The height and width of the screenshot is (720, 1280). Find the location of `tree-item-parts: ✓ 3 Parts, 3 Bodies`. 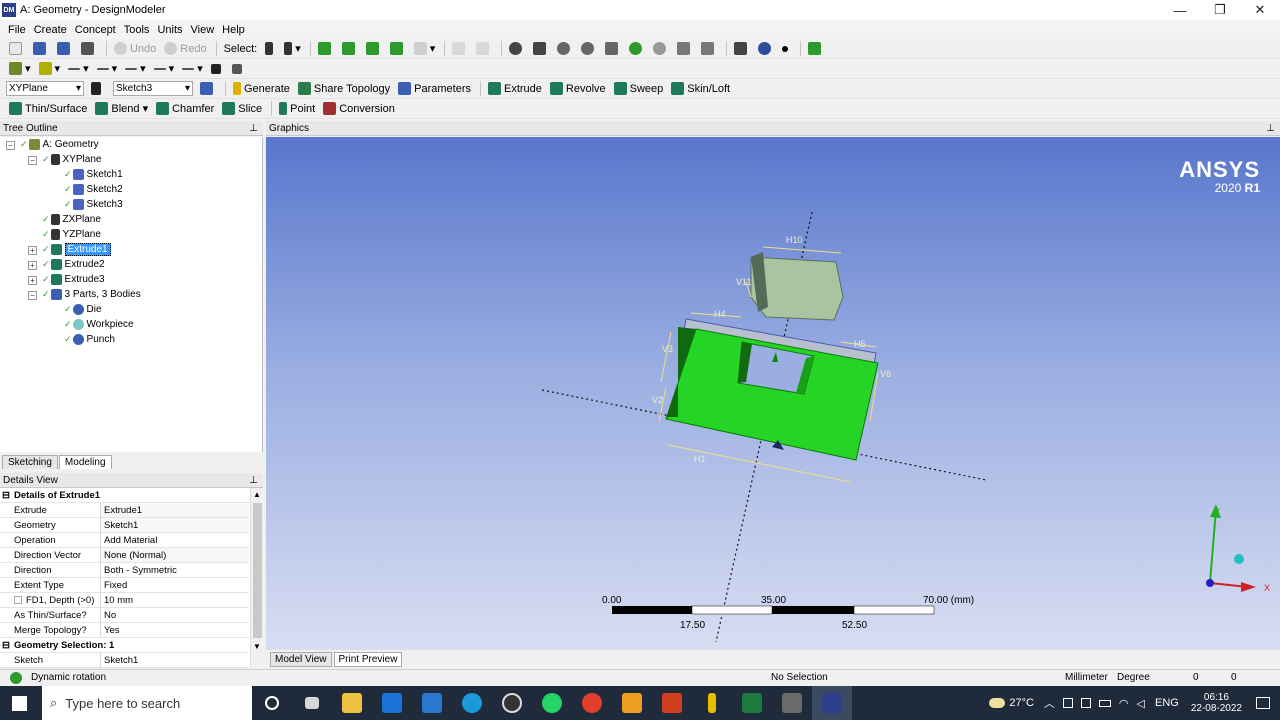

tree-item-parts: ✓ 3 Parts, 3 Bodies is located at coordinates (91, 294).